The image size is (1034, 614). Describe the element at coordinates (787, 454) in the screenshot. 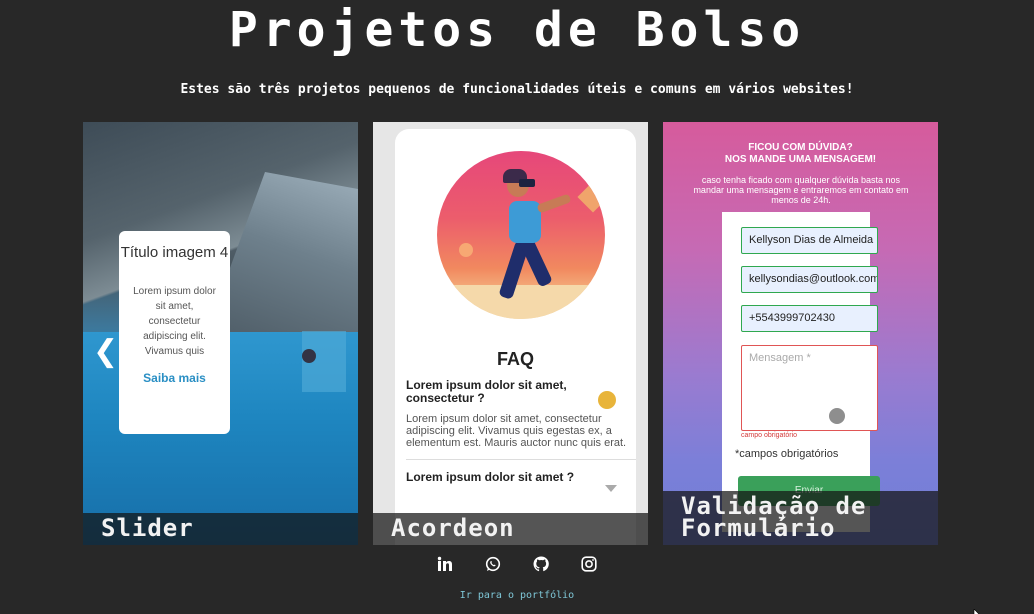

I see `required-note: *campos obrigatórios` at that location.